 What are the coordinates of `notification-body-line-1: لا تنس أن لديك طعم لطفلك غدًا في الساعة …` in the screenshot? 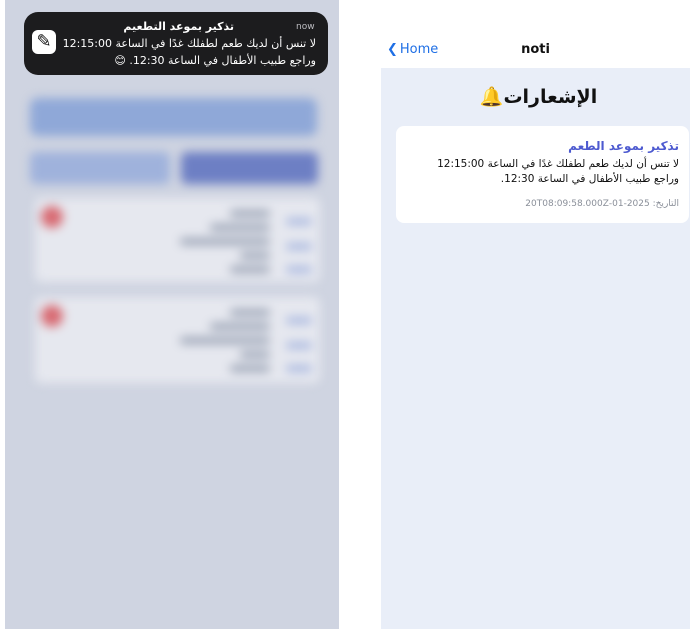 It's located at (189, 43).